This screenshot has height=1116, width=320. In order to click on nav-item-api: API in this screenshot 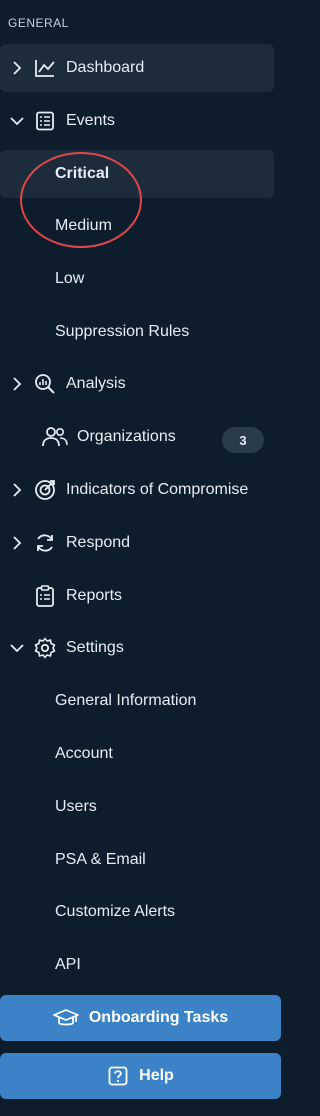, I will do `click(140, 965)`.